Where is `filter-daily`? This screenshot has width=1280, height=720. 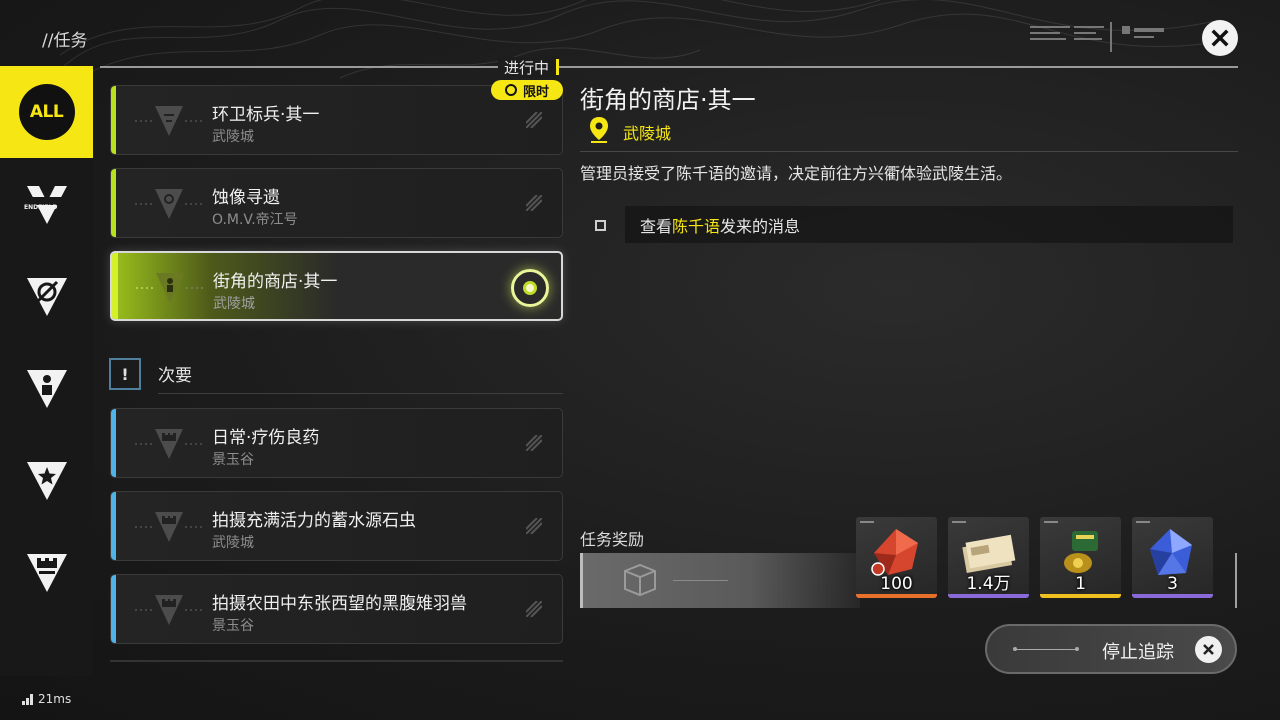 filter-daily is located at coordinates (46, 572).